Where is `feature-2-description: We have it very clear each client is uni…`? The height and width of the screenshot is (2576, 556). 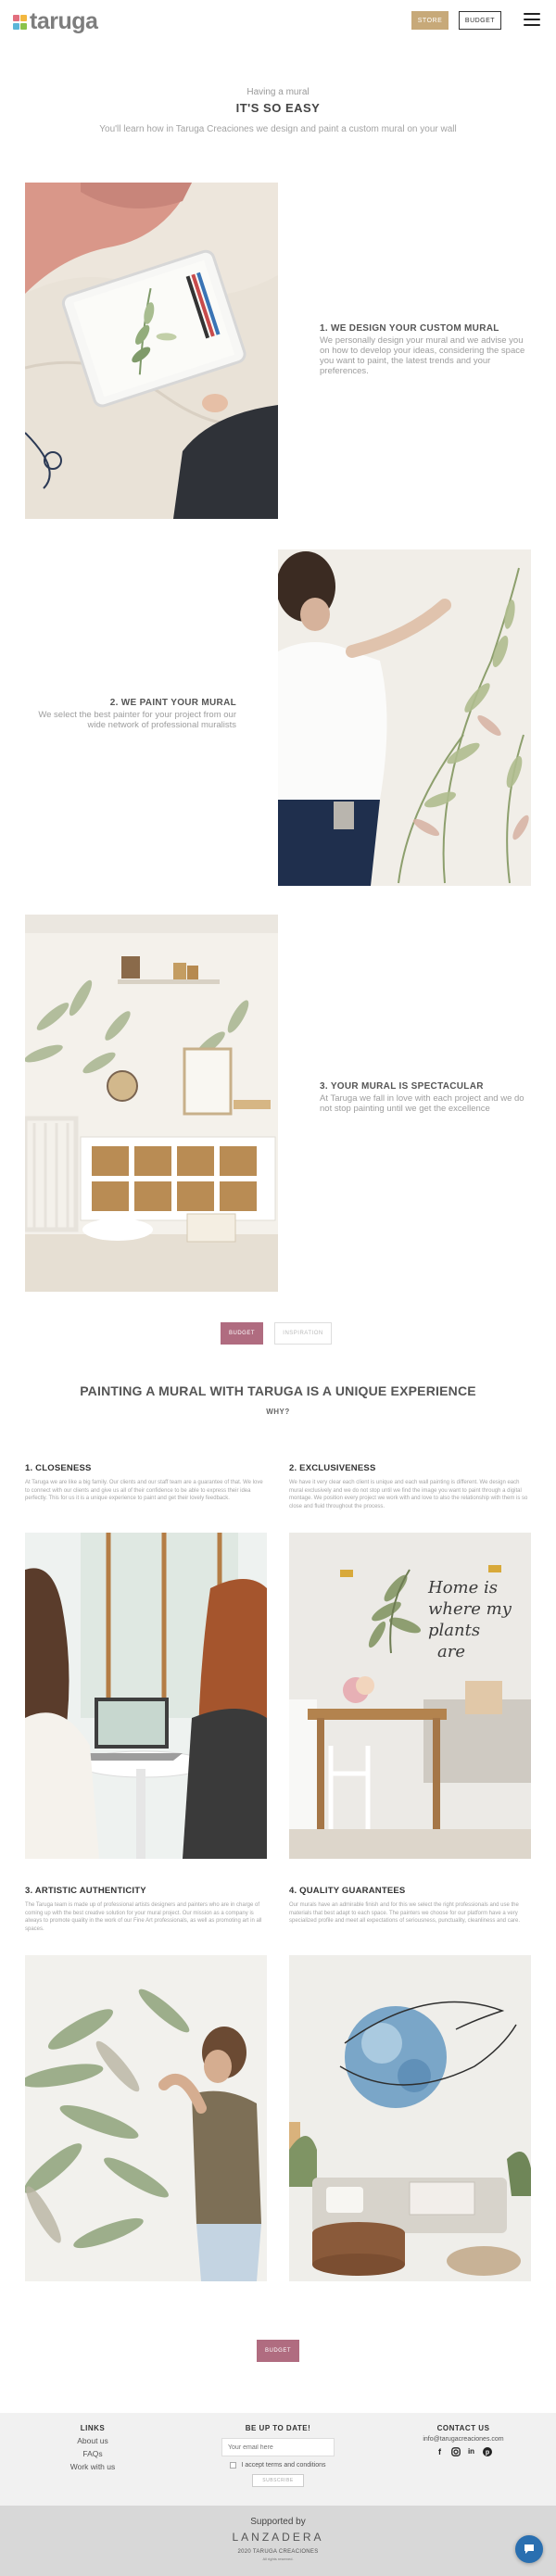 feature-2-description: We have it very clear each client is uni… is located at coordinates (408, 1495).